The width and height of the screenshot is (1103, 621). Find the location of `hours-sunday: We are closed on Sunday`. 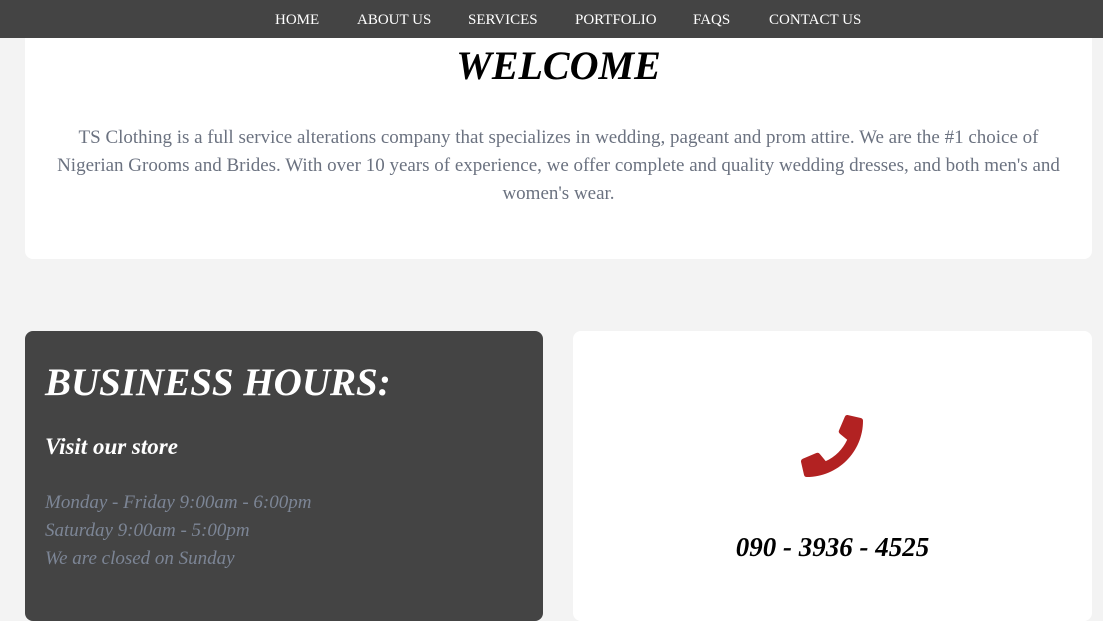

hours-sunday: We are closed on Sunday is located at coordinates (140, 558).